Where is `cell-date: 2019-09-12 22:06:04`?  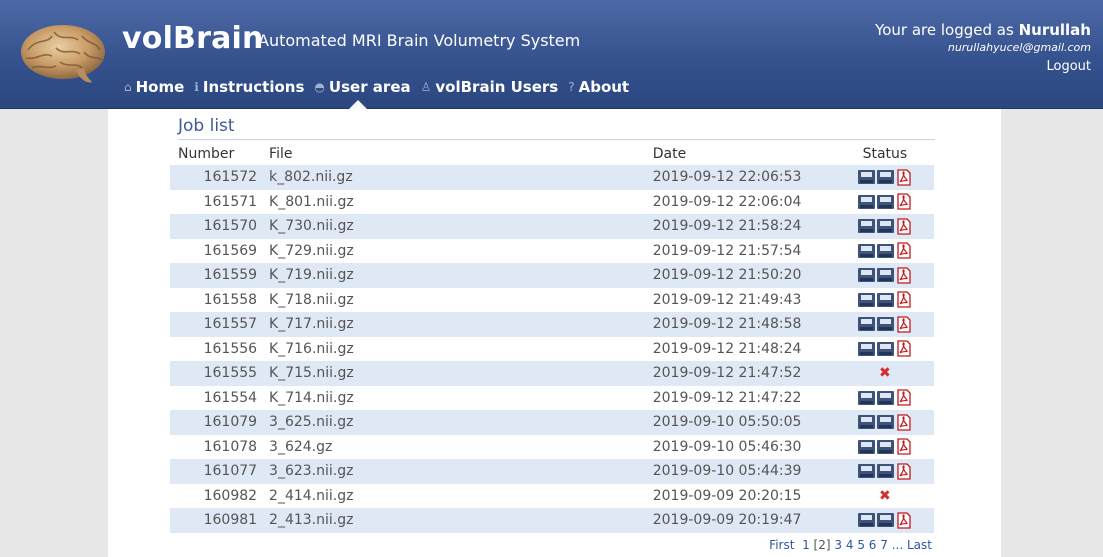 cell-date: 2019-09-12 22:06:04 is located at coordinates (744, 201).